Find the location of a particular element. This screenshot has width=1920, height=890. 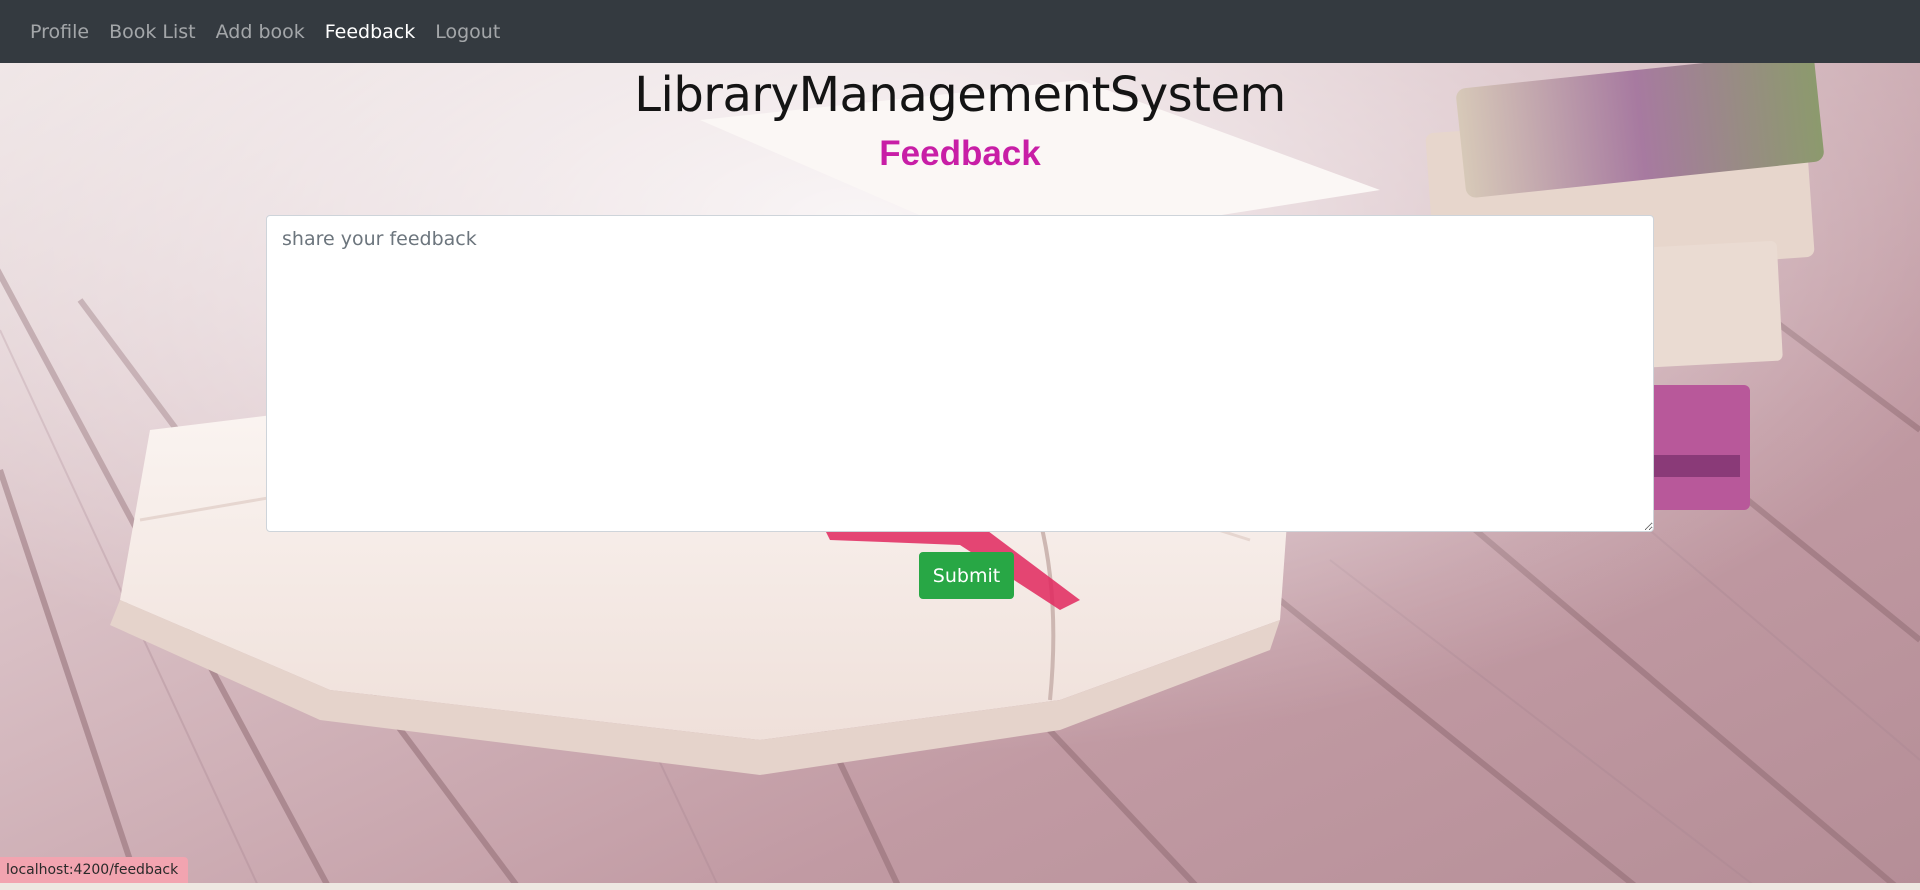

status-bar-url: localhost:4200/feedback is located at coordinates (94, 870).